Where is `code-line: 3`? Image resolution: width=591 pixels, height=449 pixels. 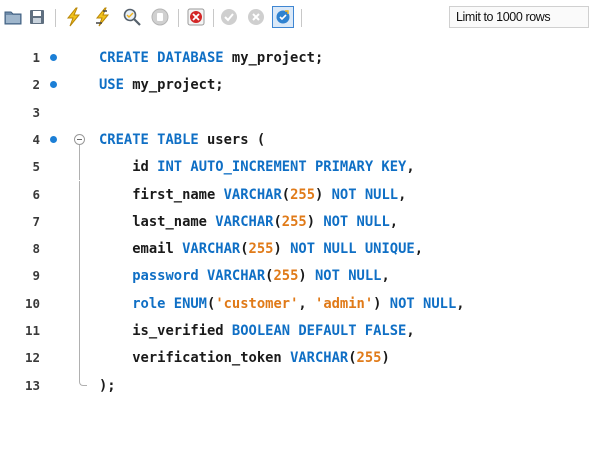
code-line: 3 is located at coordinates (295, 113).